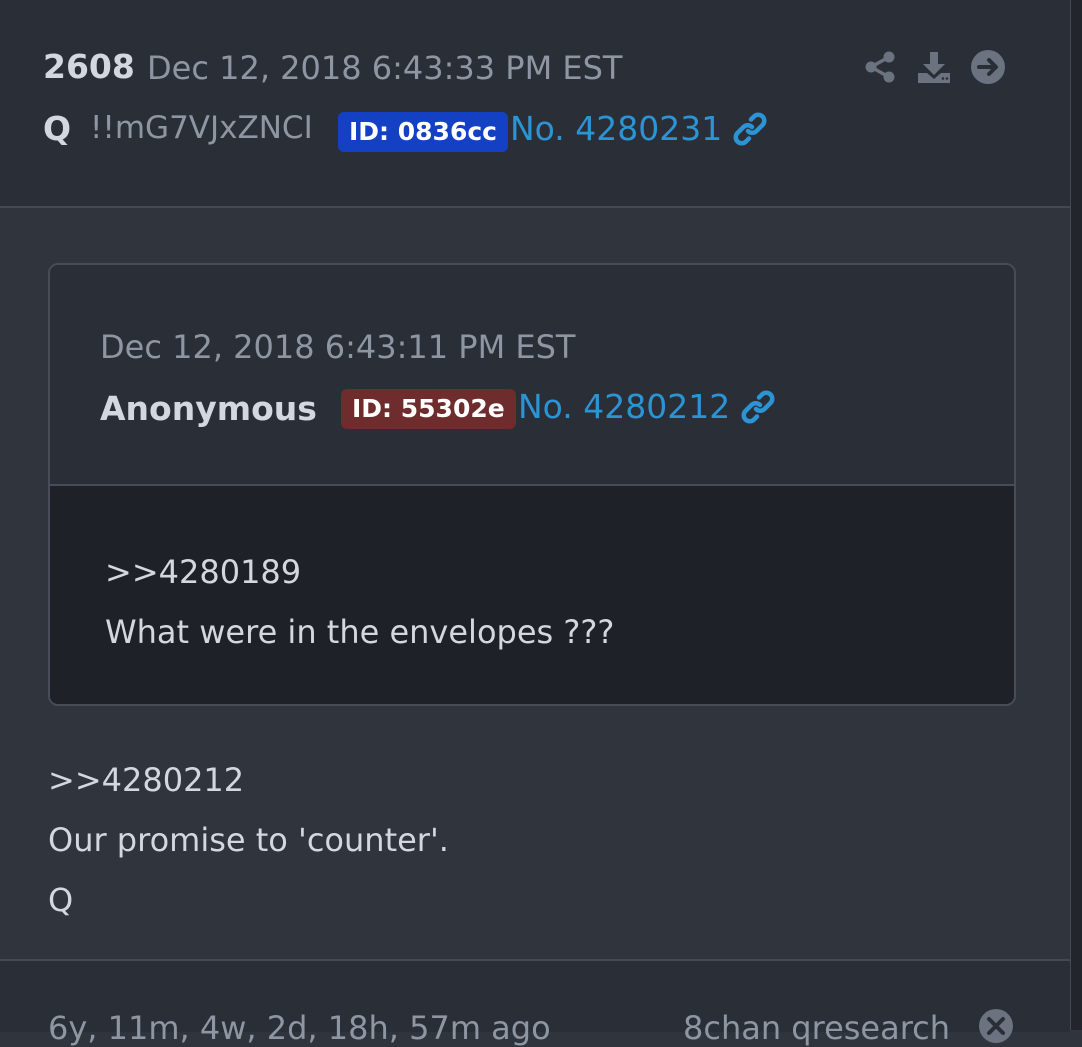 The height and width of the screenshot is (1047, 1082). I want to click on quoted-post-text: What were in the envelopes ???, so click(360, 632).